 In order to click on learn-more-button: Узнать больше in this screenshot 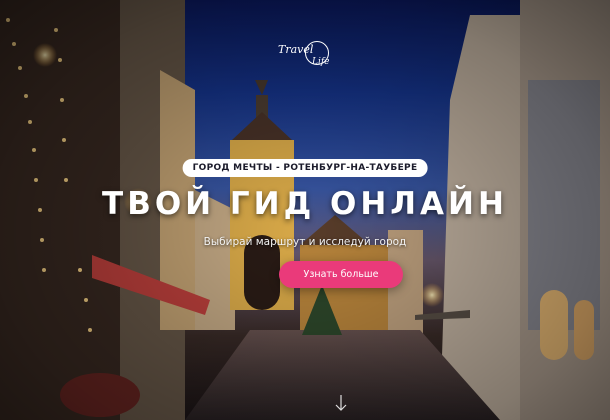, I will do `click(341, 274)`.